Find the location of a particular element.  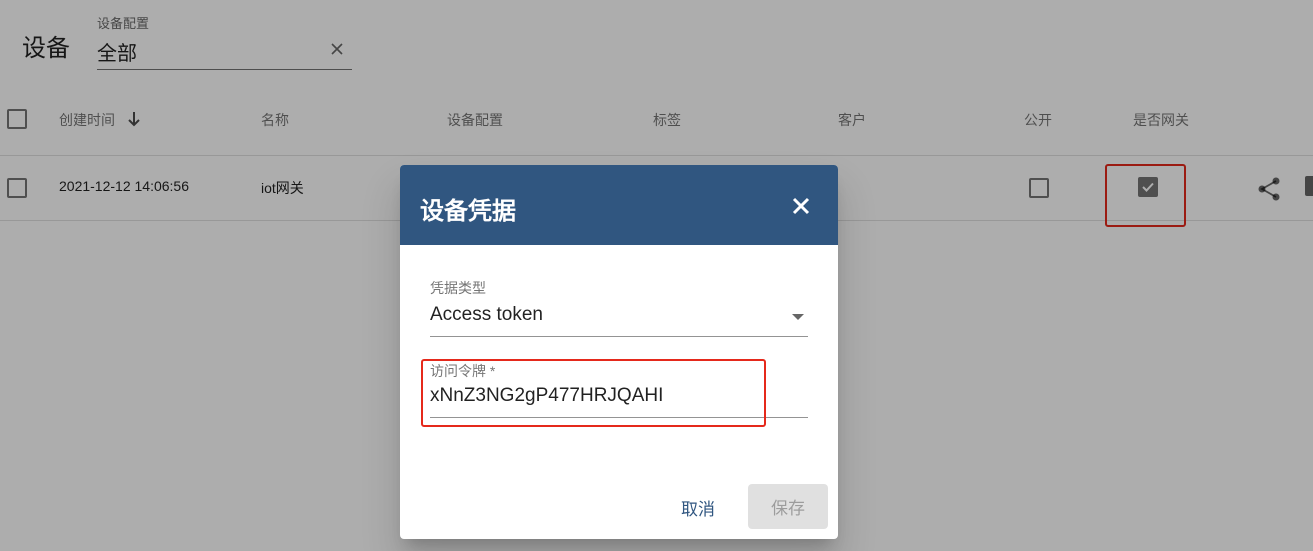

credential-type-label: 凭据类型 is located at coordinates (458, 288).